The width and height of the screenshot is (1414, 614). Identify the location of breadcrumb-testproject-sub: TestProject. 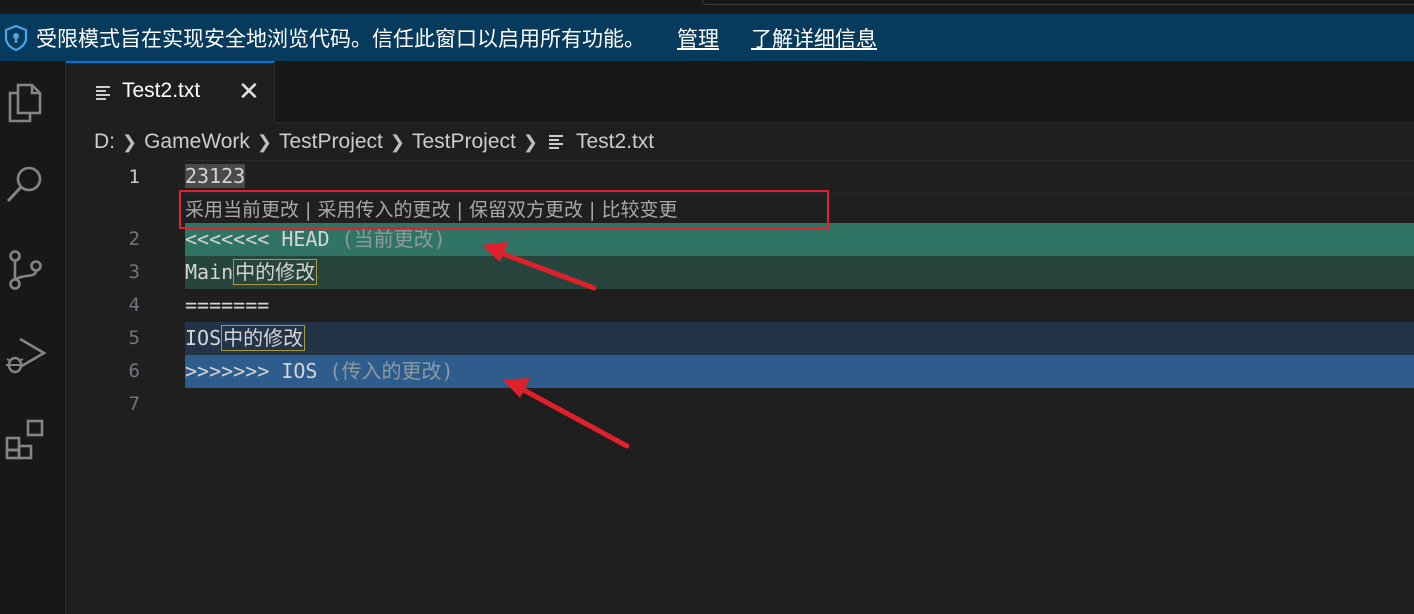
(464, 142).